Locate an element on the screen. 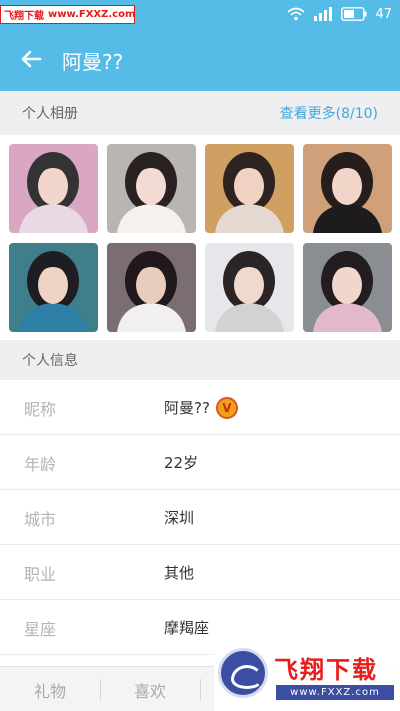 This screenshot has height=711, width=400. watermark-brand: 飞翔下载 is located at coordinates (326, 670).